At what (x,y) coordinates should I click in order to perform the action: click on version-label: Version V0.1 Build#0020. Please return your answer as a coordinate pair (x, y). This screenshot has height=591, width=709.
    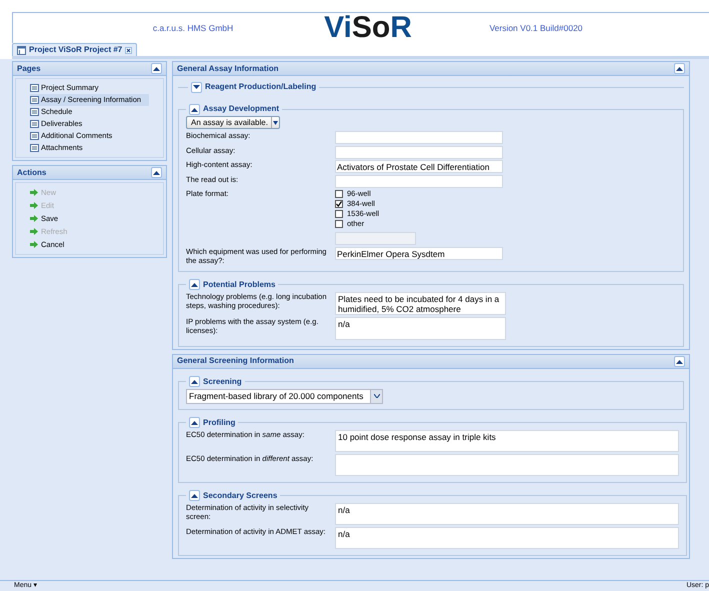
    Looking at the image, I should click on (536, 28).